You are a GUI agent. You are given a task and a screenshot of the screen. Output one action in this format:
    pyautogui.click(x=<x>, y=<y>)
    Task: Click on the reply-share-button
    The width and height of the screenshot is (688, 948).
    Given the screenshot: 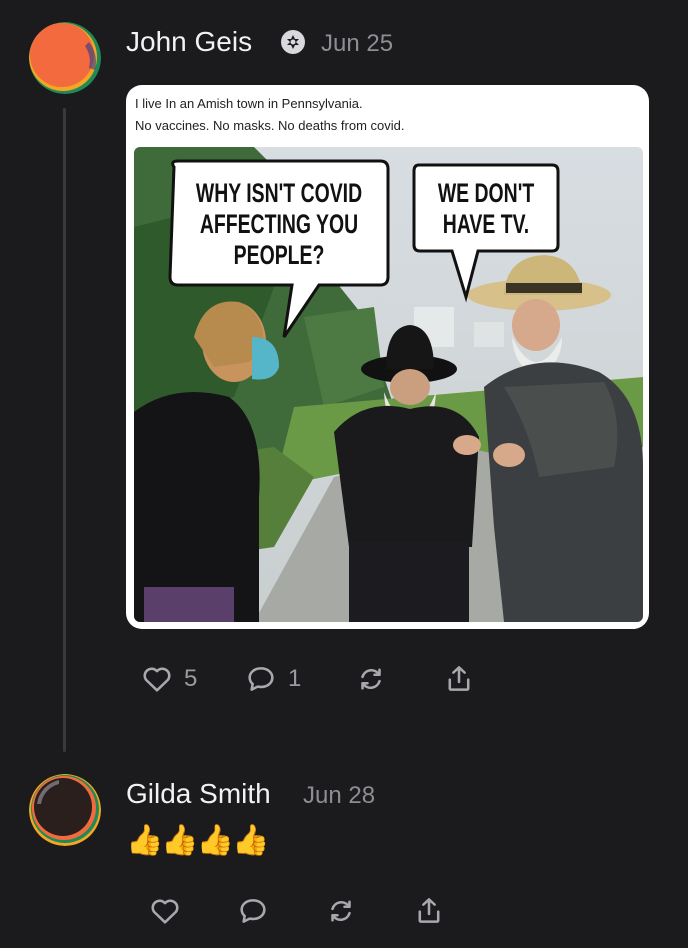 What is the action you would take?
    pyautogui.click(x=429, y=911)
    